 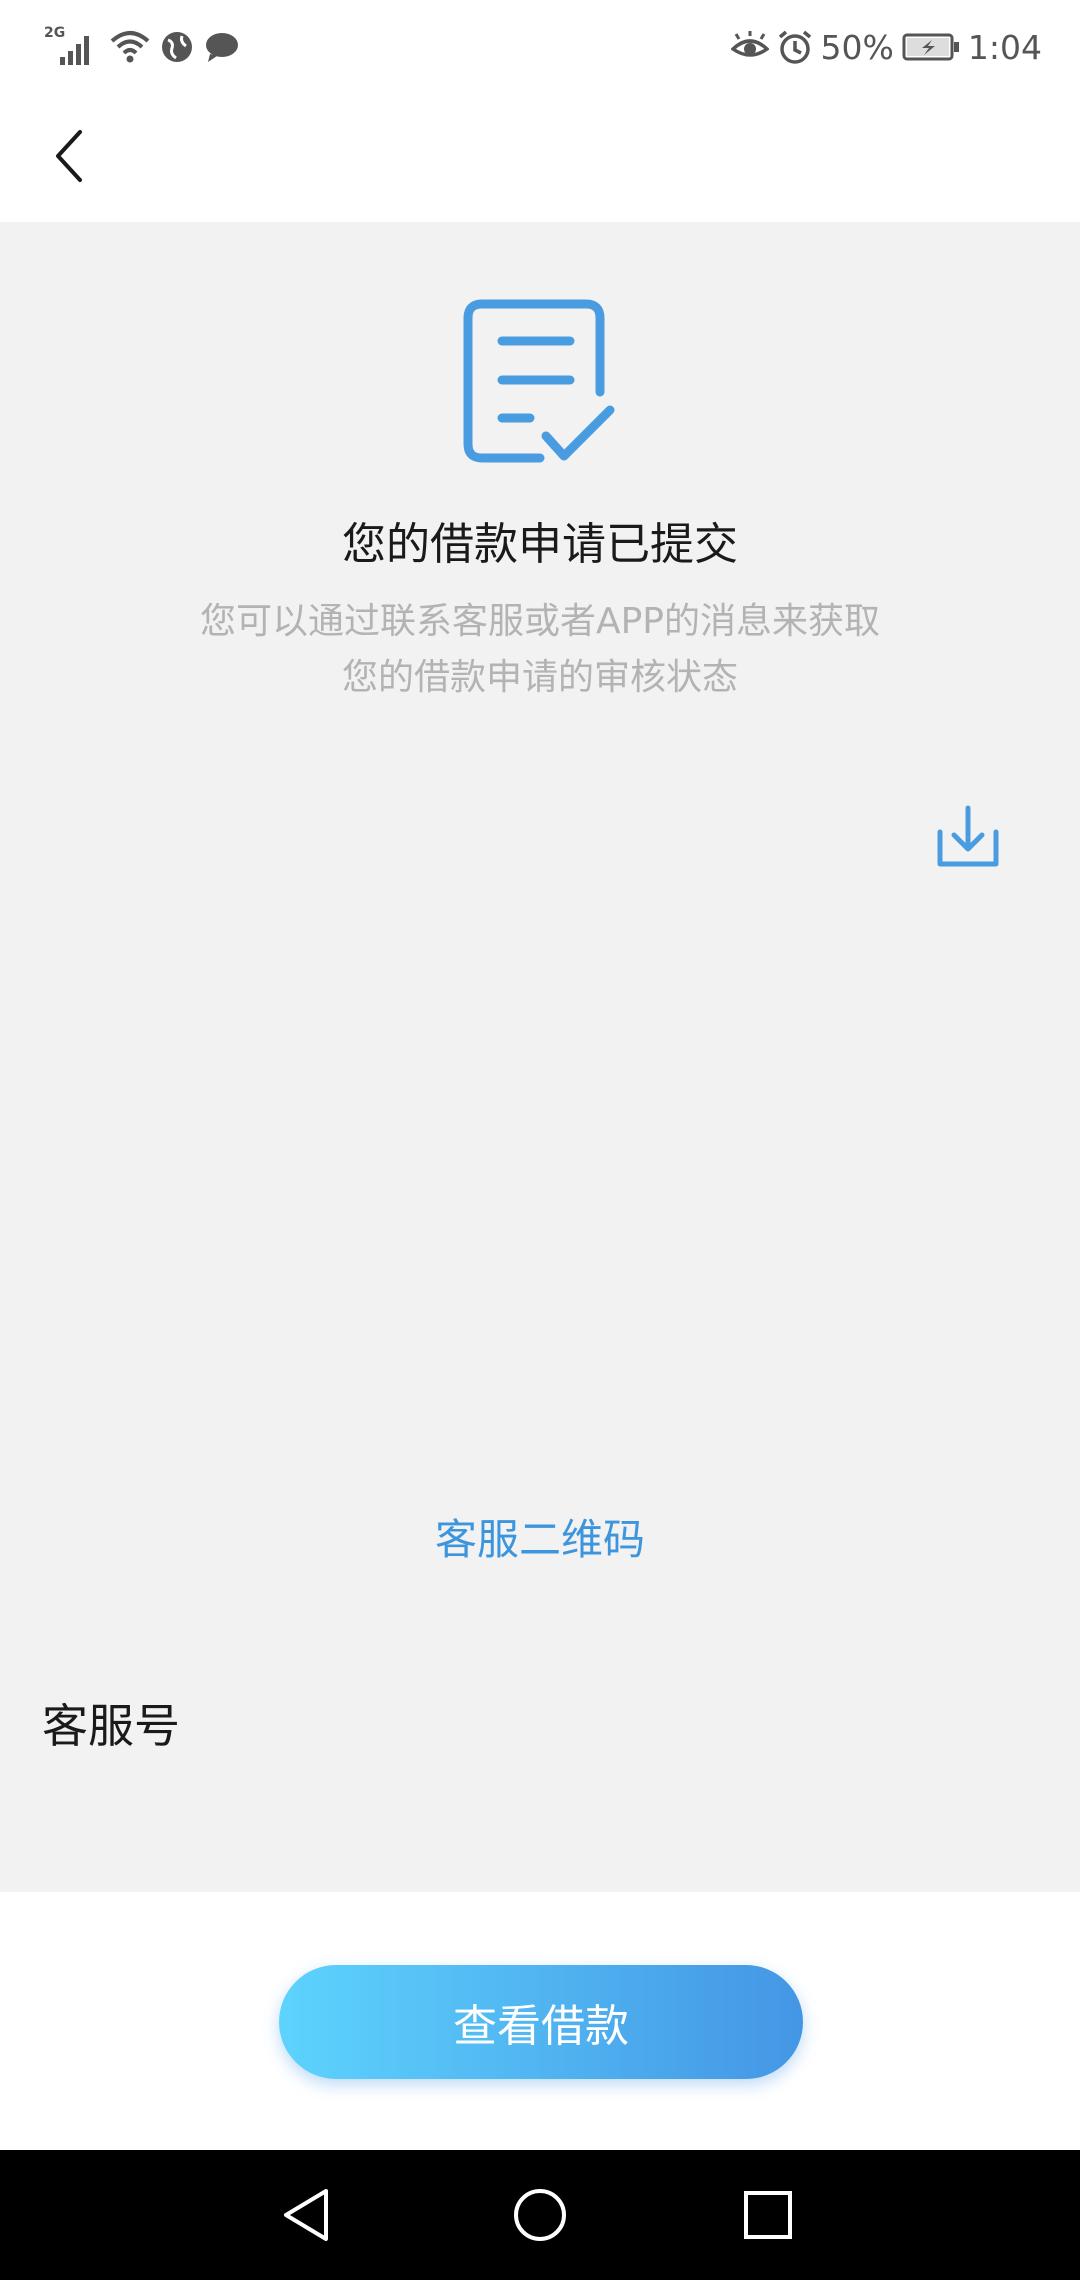 I want to click on nav-recents-button, so click(x=768, y=2215).